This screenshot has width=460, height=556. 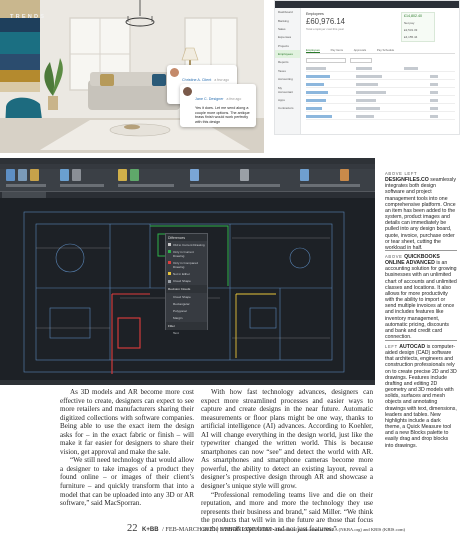 I want to click on difference-option: Only in Current Drawing, so click(x=186, y=253).